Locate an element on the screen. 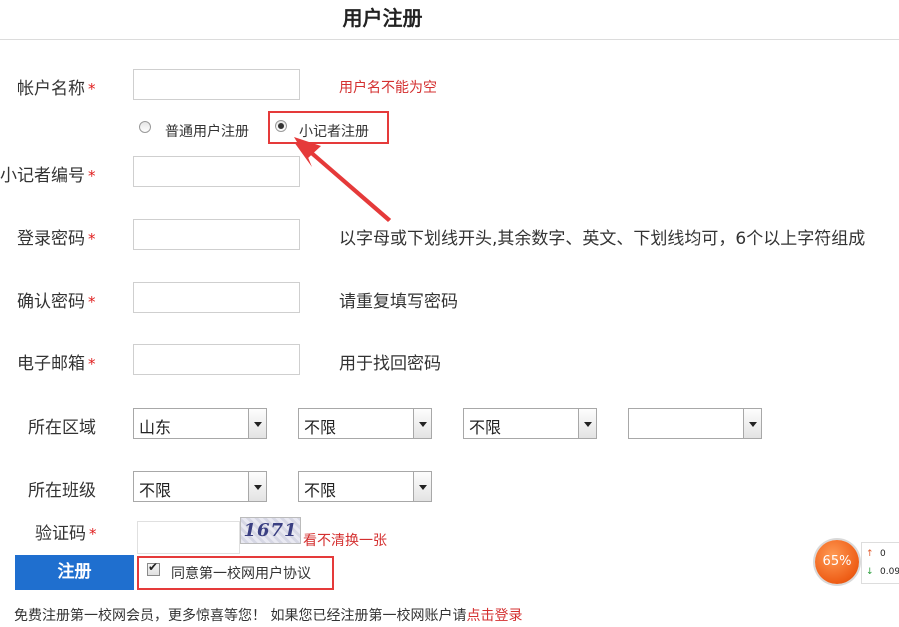  class-label: 所在班级 is located at coordinates (62, 491).